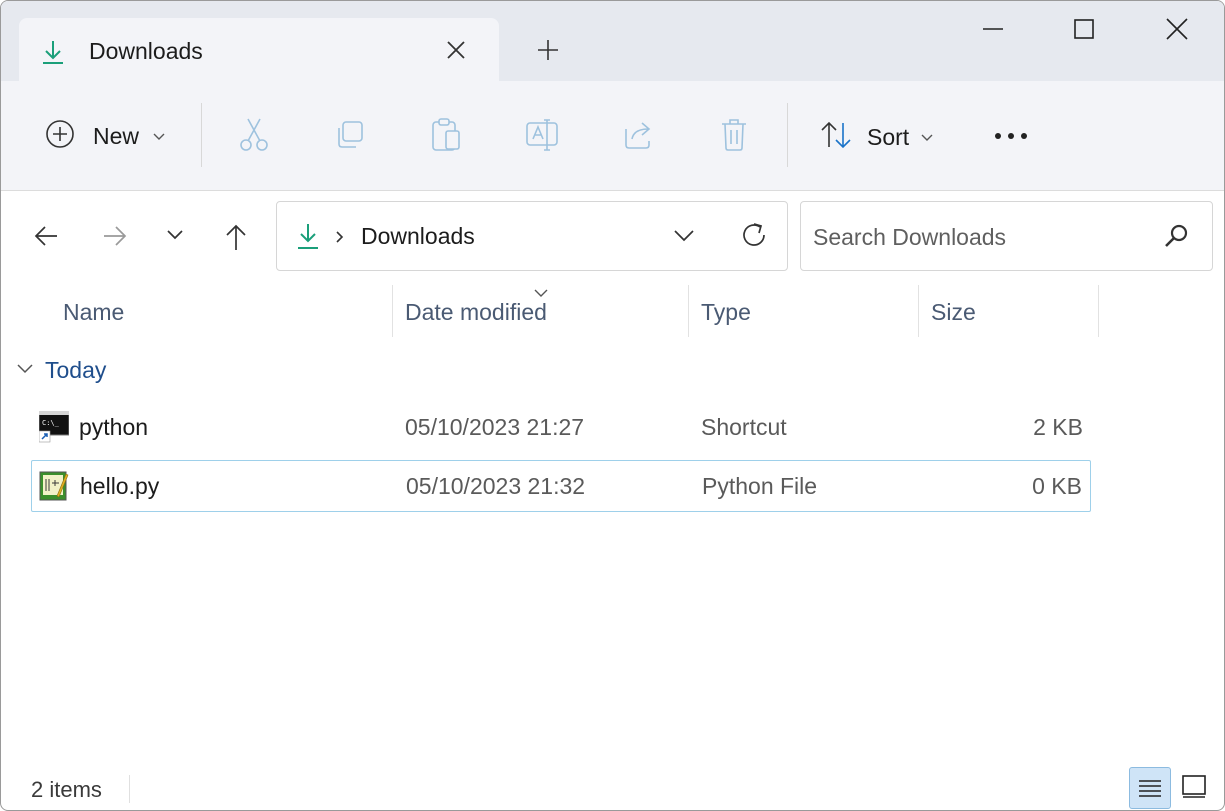 The height and width of the screenshot is (811, 1225). I want to click on more-options-icon, so click(1011, 136).